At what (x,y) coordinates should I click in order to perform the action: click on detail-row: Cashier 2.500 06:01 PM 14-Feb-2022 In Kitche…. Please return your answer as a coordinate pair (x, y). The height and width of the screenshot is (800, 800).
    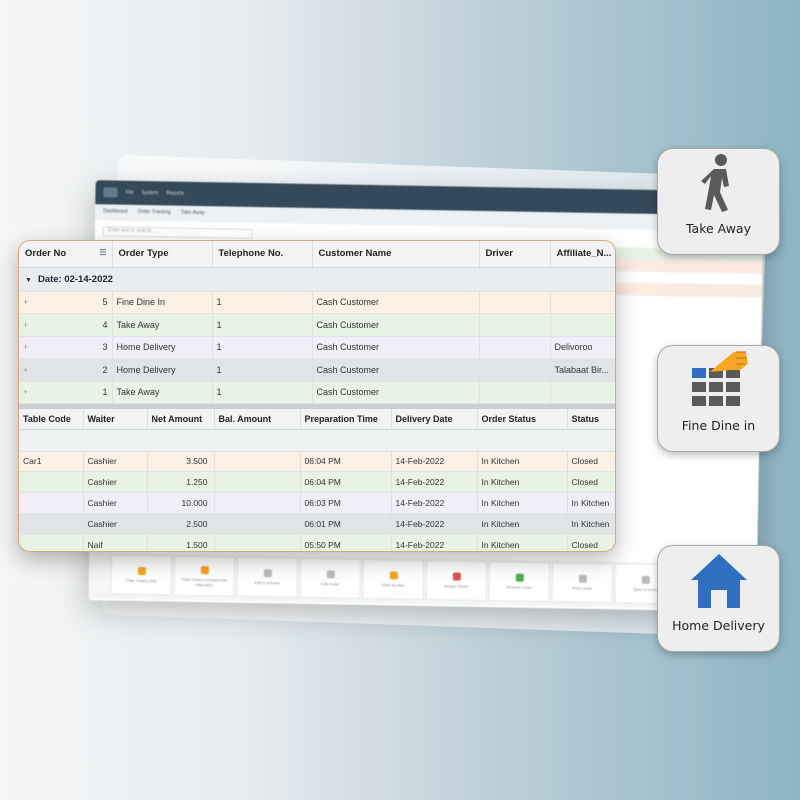
    Looking at the image, I should click on (317, 524).